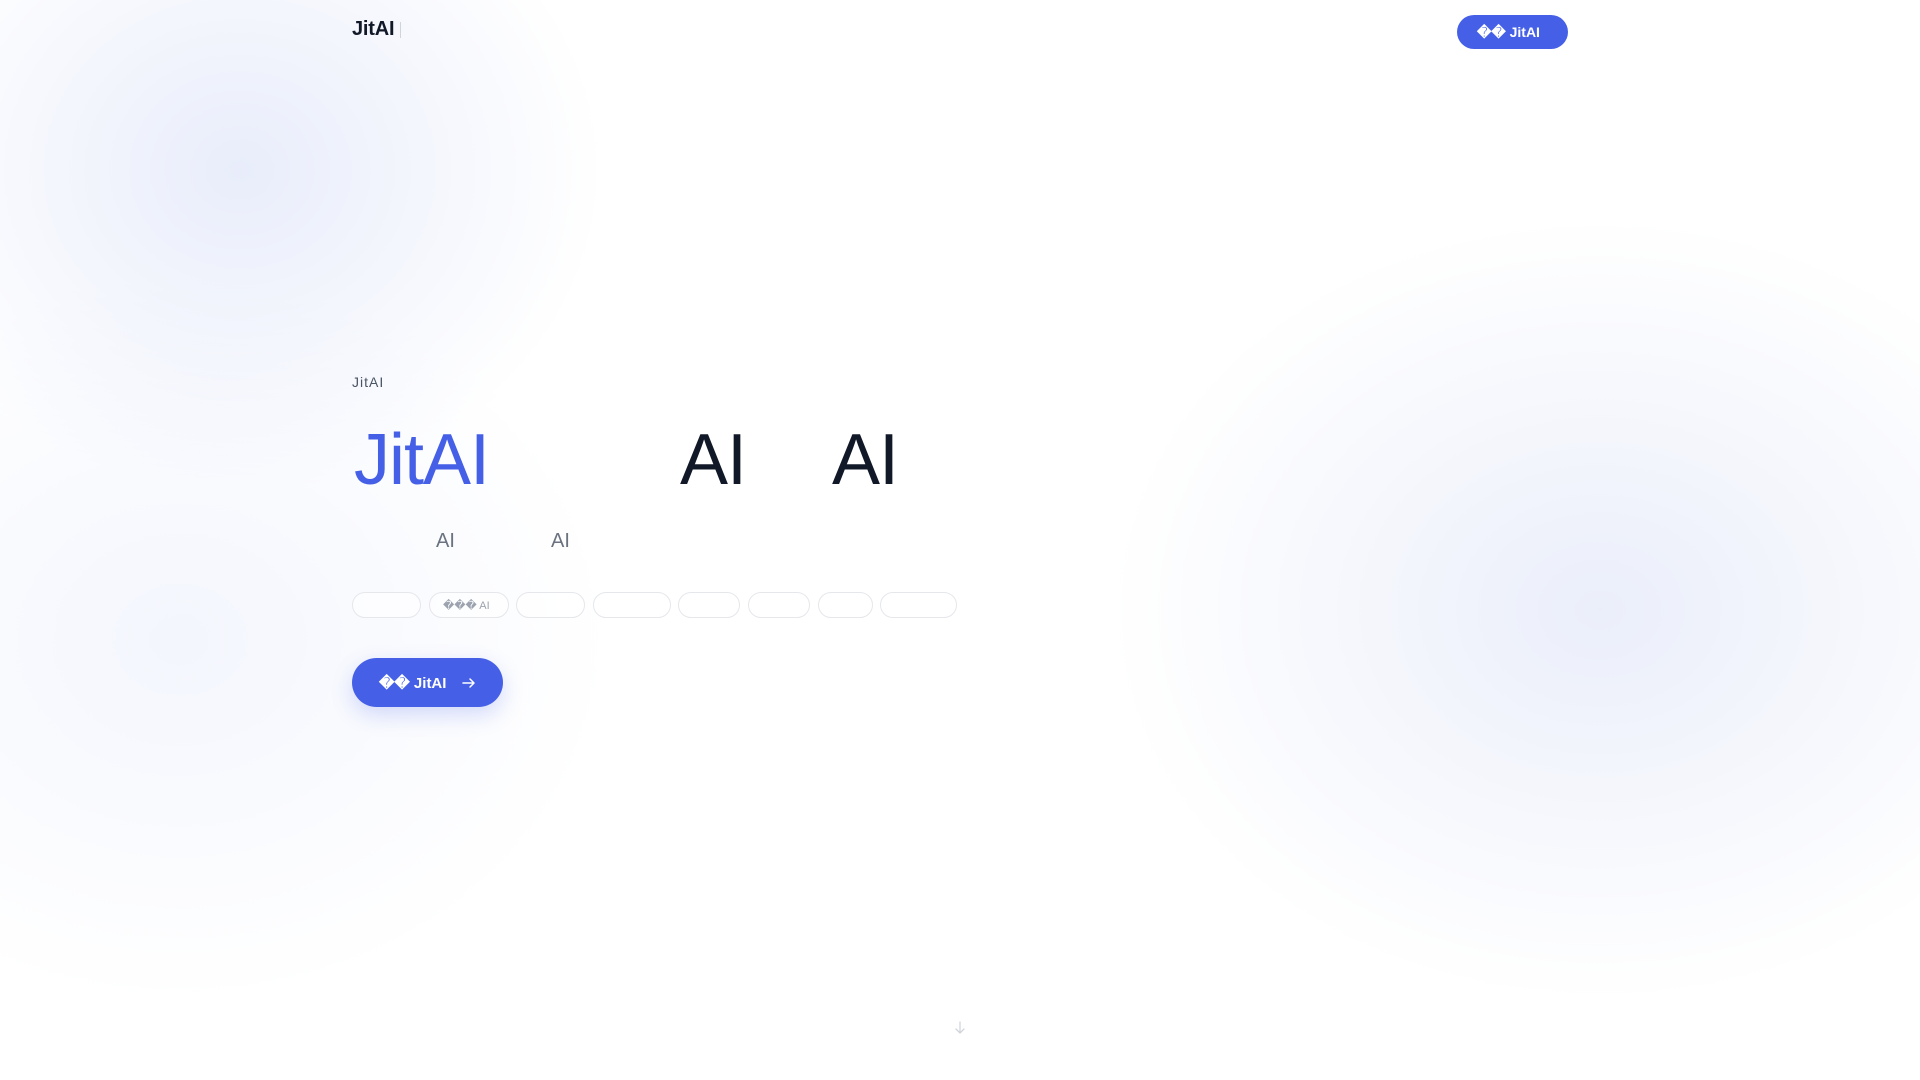 The image size is (1920, 1080). I want to click on feature-tag: ��� AI, so click(469, 605).